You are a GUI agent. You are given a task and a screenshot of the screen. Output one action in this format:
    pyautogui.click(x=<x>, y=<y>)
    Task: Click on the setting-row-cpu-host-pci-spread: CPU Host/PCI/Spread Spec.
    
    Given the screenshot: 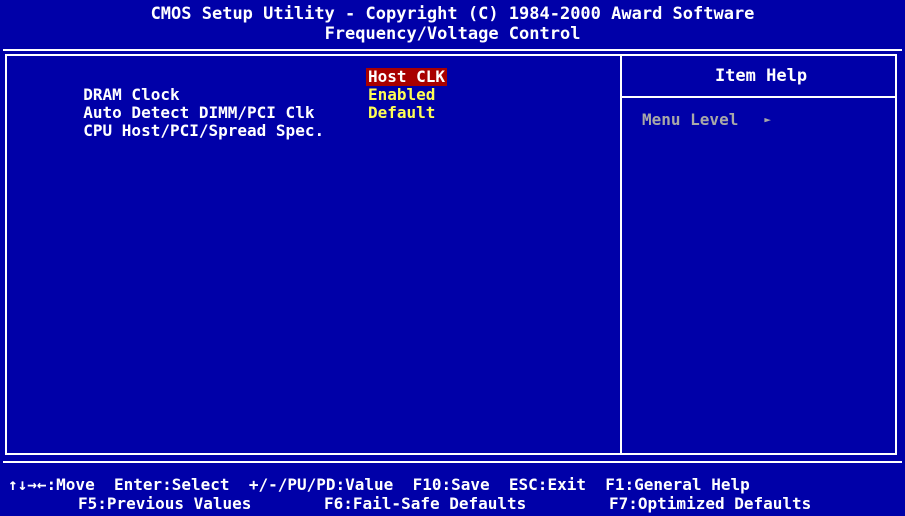 What is the action you would take?
    pyautogui.click(x=194, y=122)
    